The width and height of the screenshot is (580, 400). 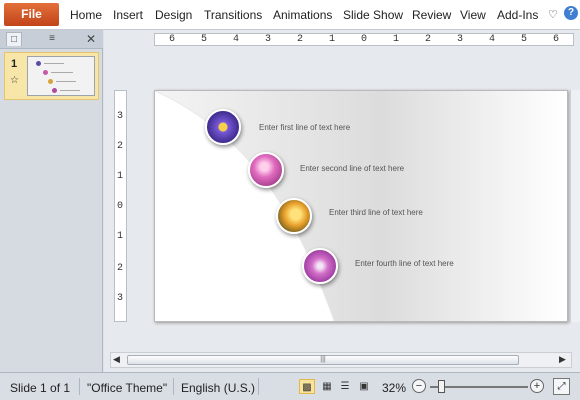 I want to click on horizontal-ruler: 6 5 4 3 2 1 0 1 2 3 4 5 6, so click(x=364, y=39).